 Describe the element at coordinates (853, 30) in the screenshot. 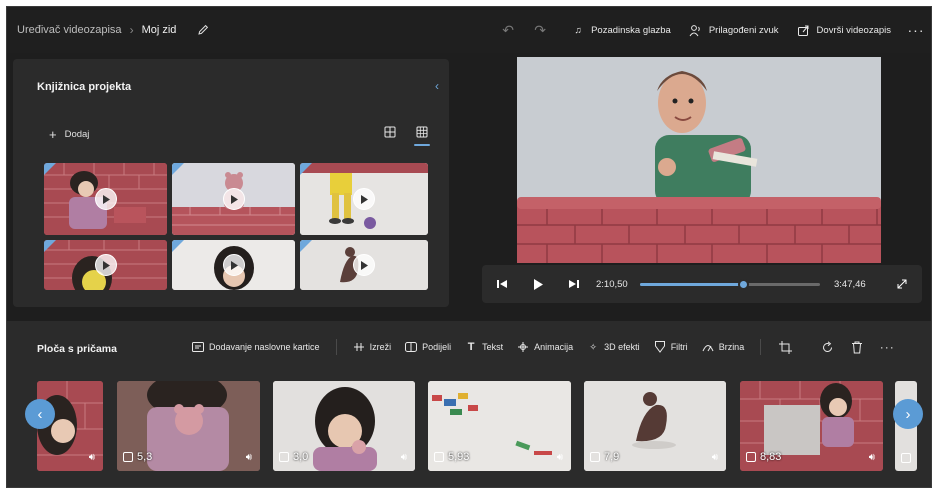

I see `finish-video-label: Dovrši videozapis` at that location.